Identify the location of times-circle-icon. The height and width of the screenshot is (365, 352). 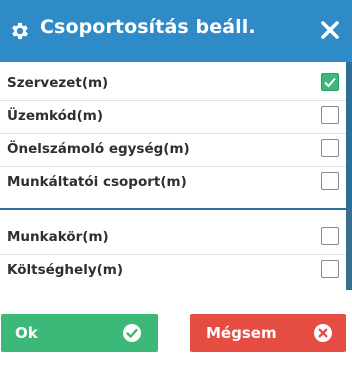
(323, 333).